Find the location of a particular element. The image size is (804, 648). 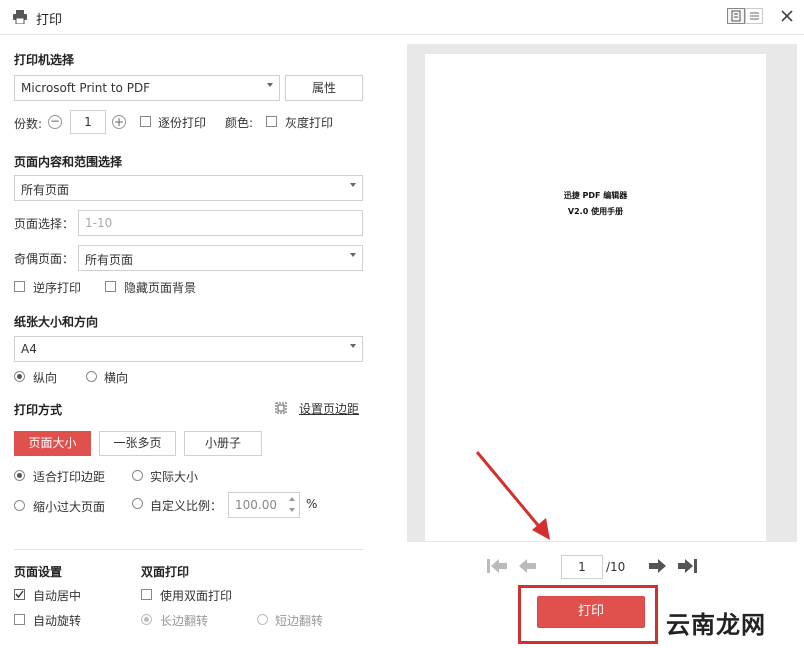

odd-even-label: 奇偶页面： is located at coordinates (44, 259).